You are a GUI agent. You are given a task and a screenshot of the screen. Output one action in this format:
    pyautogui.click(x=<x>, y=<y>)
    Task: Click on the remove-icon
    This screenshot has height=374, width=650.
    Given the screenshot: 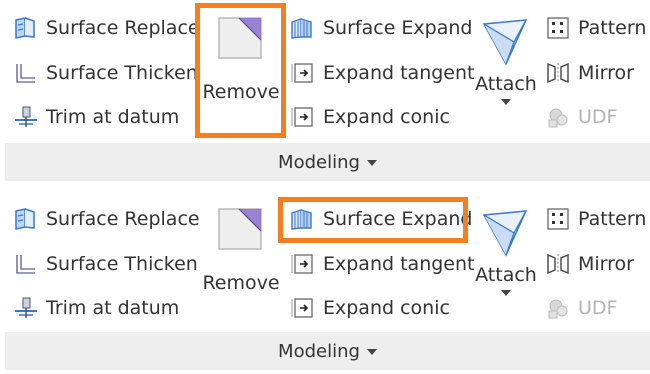 What is the action you would take?
    pyautogui.click(x=241, y=231)
    